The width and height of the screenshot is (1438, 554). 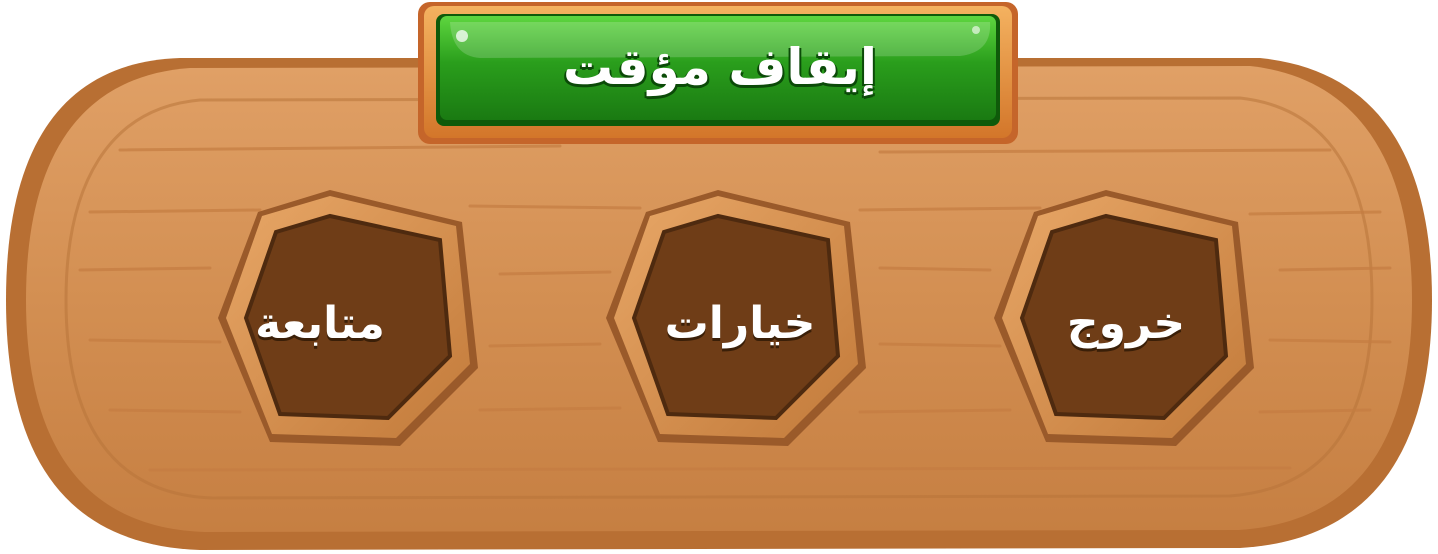 I want to click on title-banner, so click(x=718, y=73).